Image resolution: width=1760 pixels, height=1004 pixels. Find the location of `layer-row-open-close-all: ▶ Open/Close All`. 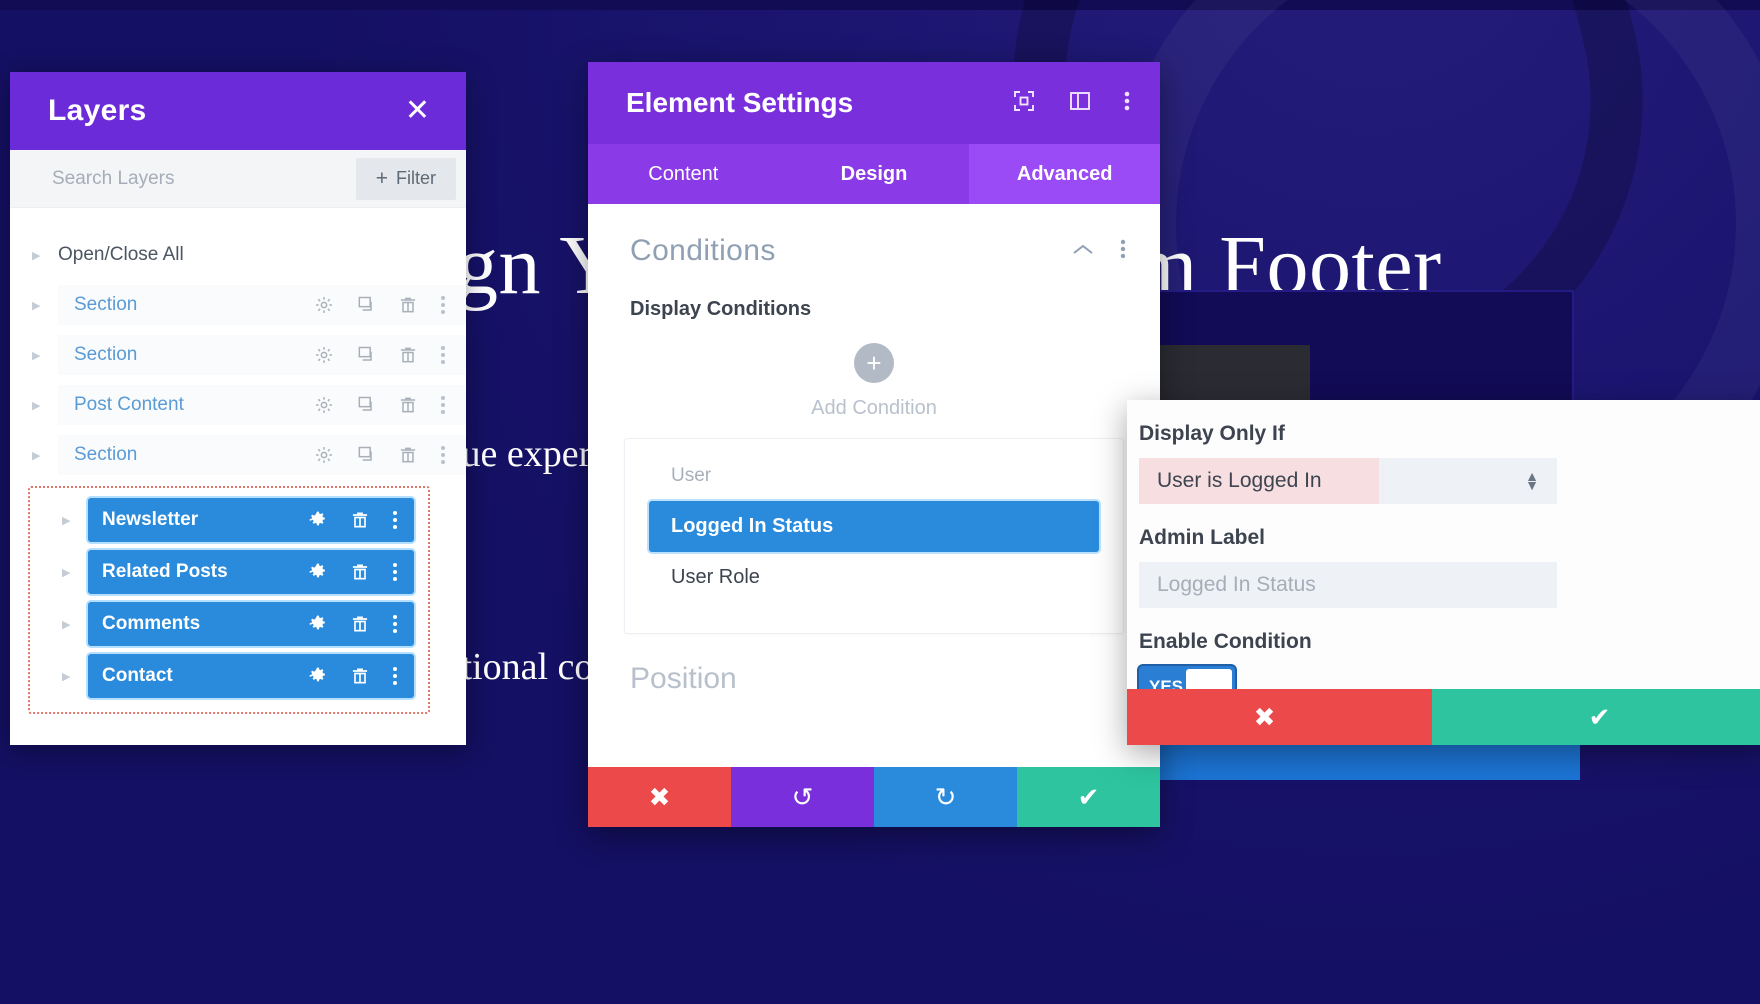

layer-row-open-close-all: ▶ Open/Close All is located at coordinates (238, 255).